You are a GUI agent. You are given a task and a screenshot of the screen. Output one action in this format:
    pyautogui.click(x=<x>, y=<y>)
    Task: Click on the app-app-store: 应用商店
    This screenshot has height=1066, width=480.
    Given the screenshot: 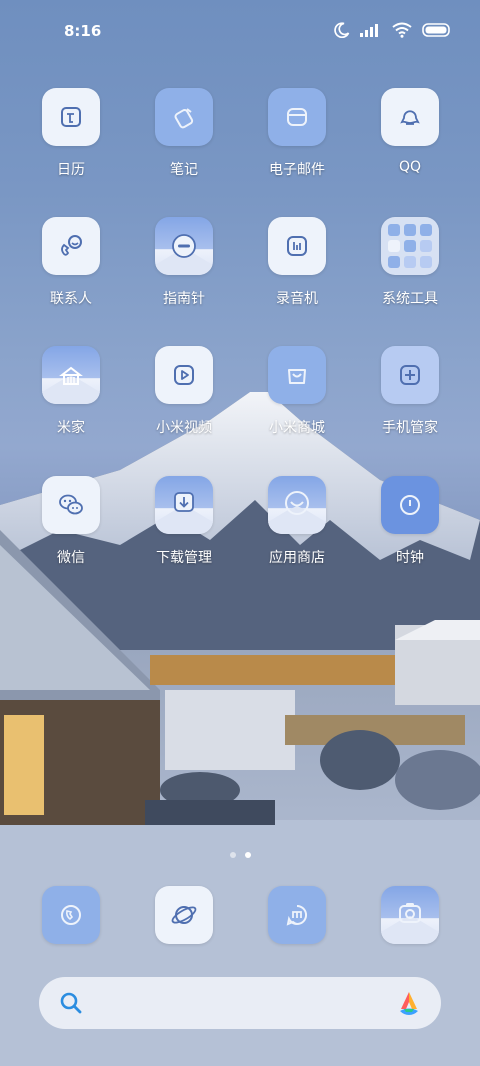 What is the action you would take?
    pyautogui.click(x=297, y=521)
    